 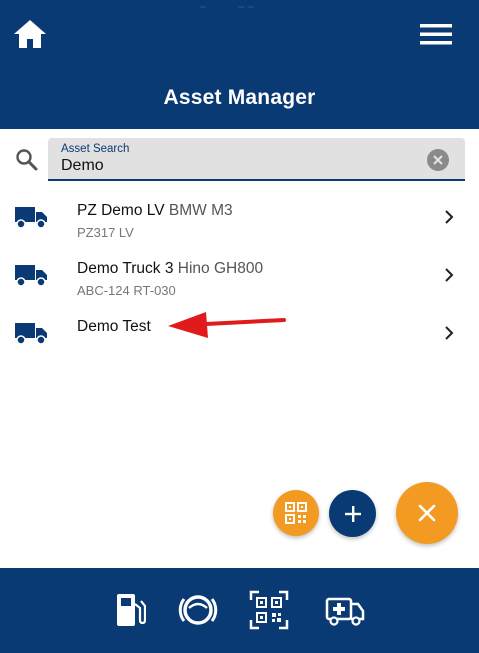 I want to click on asset-search-field: Asset Search, so click(x=256, y=159).